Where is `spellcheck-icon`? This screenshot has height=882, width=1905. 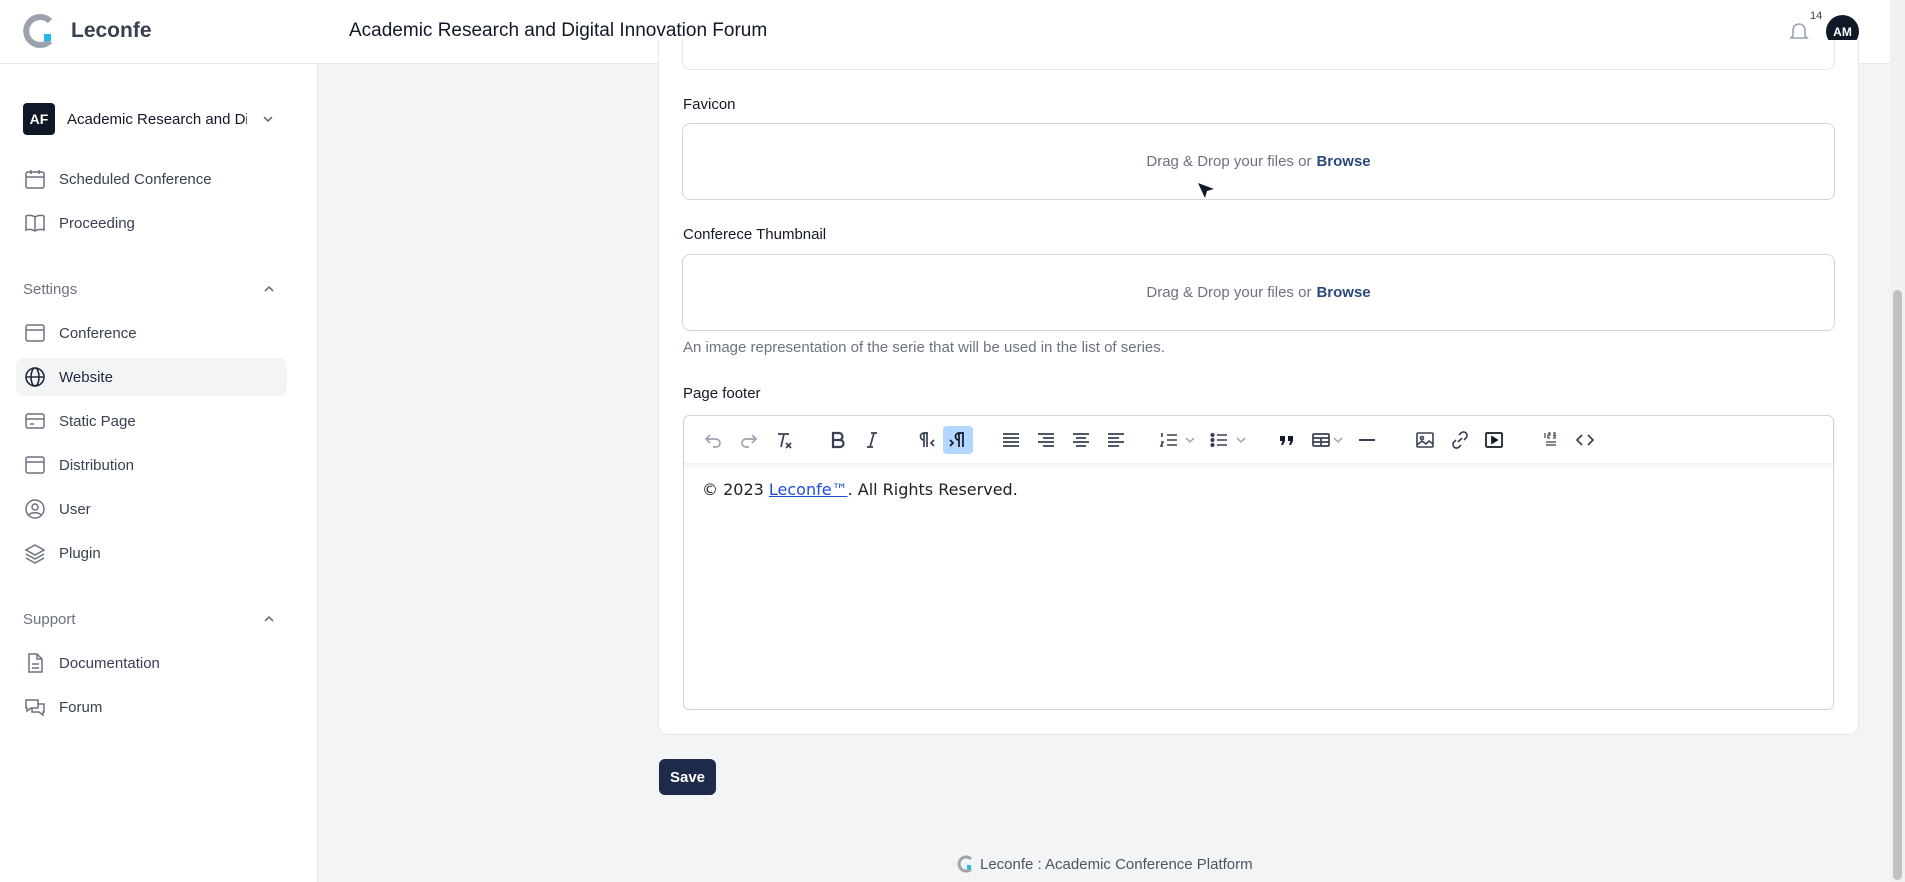
spellcheck-icon is located at coordinates (1550, 439).